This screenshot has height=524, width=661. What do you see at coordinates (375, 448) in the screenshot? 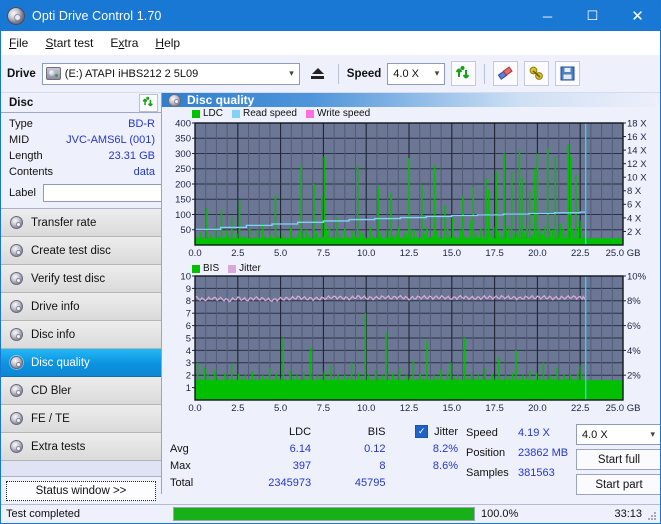
I see `stats-avg-bis: 0.12` at bounding box center [375, 448].